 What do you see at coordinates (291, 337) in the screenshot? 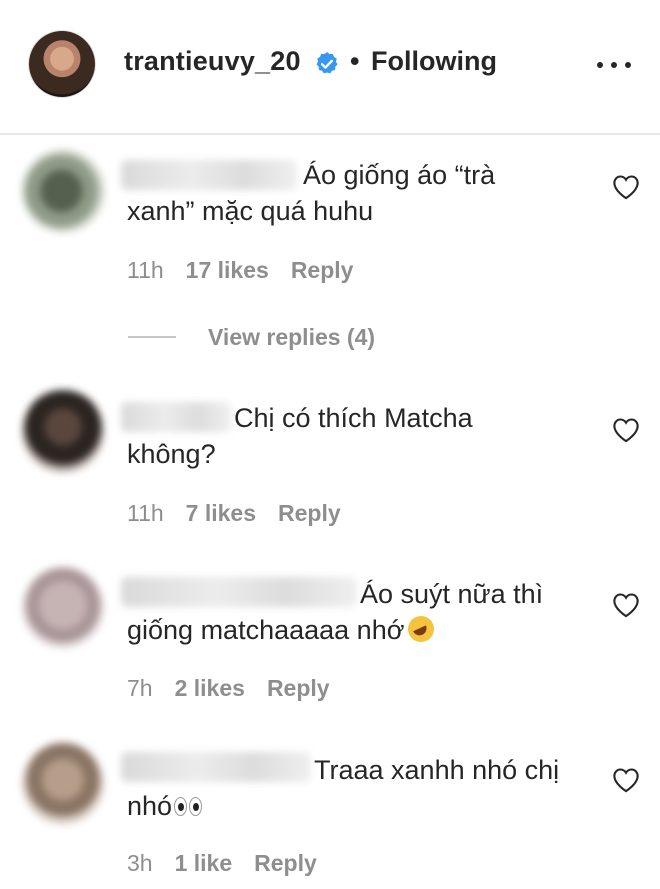
I see `view-replies-button: View replies (4)` at bounding box center [291, 337].